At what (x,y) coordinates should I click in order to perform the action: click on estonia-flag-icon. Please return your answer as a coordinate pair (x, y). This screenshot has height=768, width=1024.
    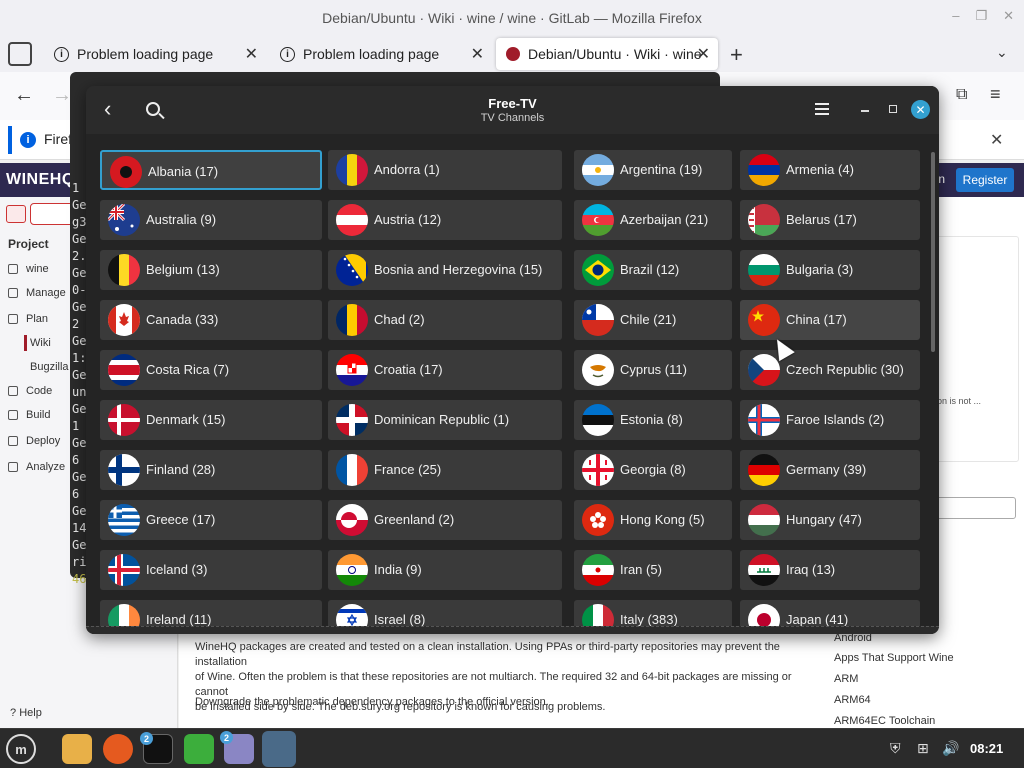
    Looking at the image, I should click on (598, 420).